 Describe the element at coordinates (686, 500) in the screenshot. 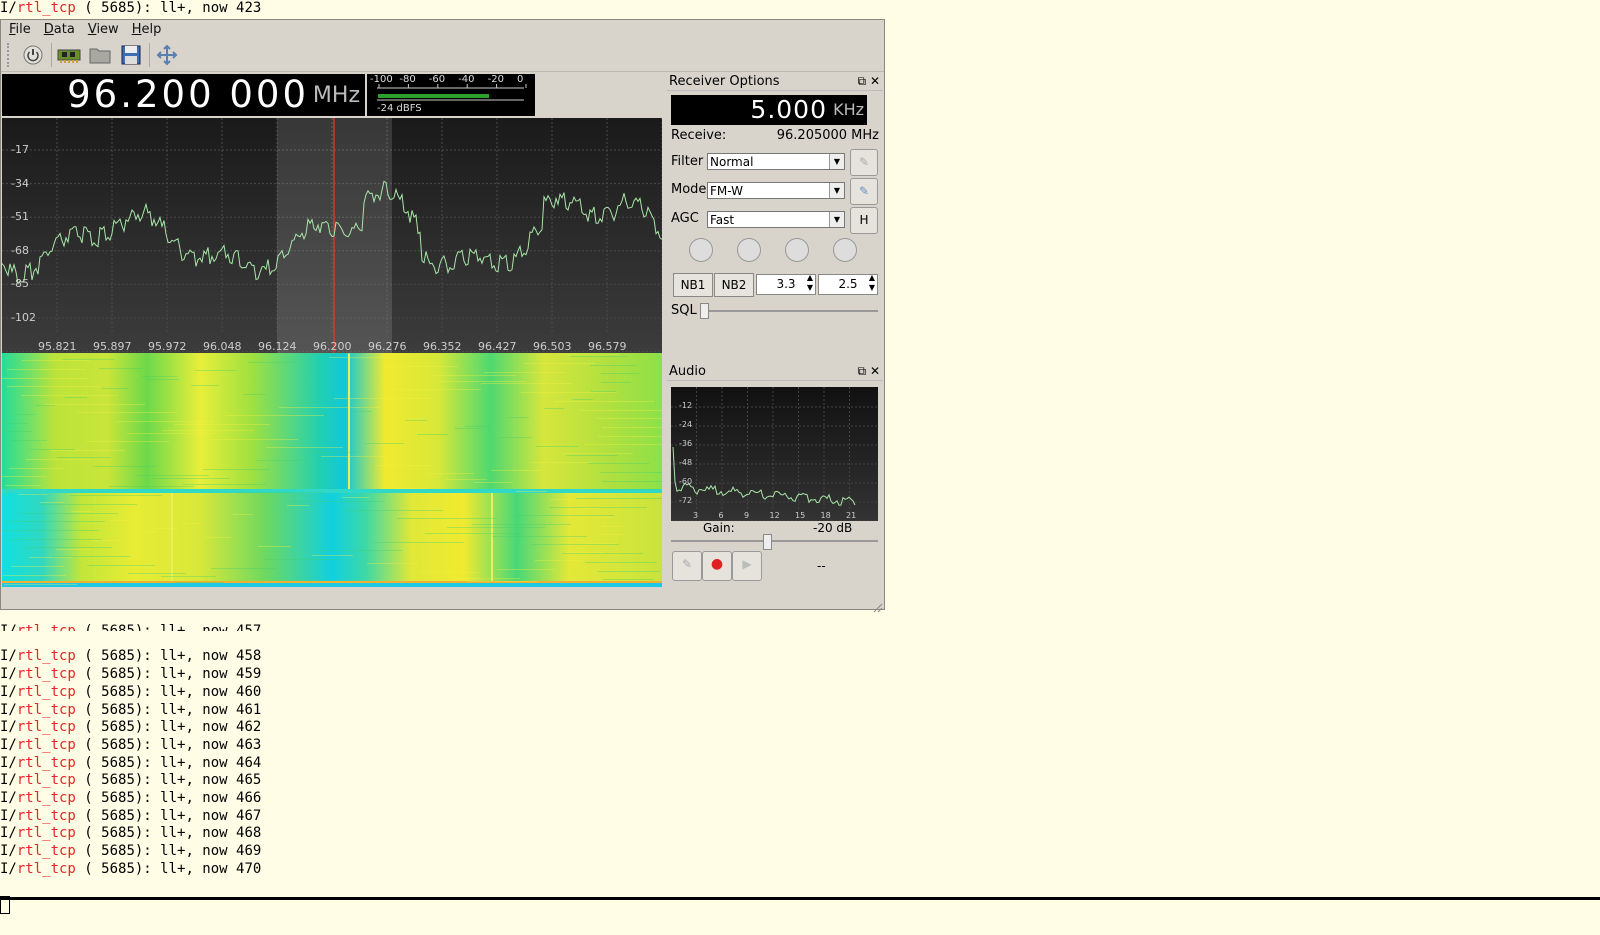

I see `audio-y-tick: -72` at that location.